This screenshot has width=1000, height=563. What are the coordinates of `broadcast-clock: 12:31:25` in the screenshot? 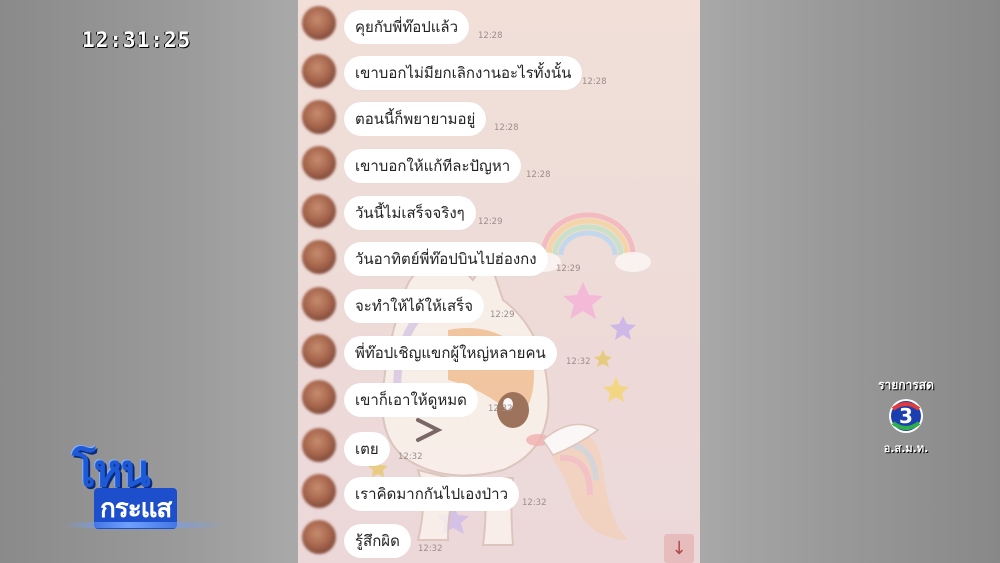 It's located at (137, 40).